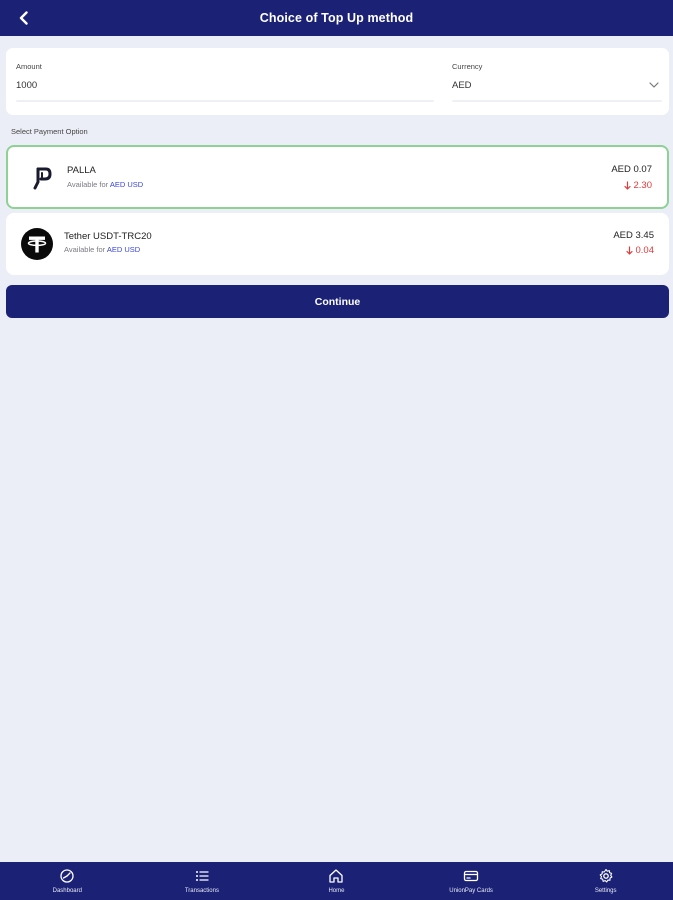  What do you see at coordinates (67, 876) in the screenshot?
I see `dashboard-icon` at bounding box center [67, 876].